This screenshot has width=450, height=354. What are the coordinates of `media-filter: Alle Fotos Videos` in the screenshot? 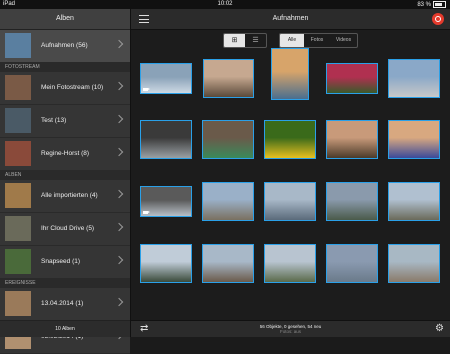 It's located at (318, 40).